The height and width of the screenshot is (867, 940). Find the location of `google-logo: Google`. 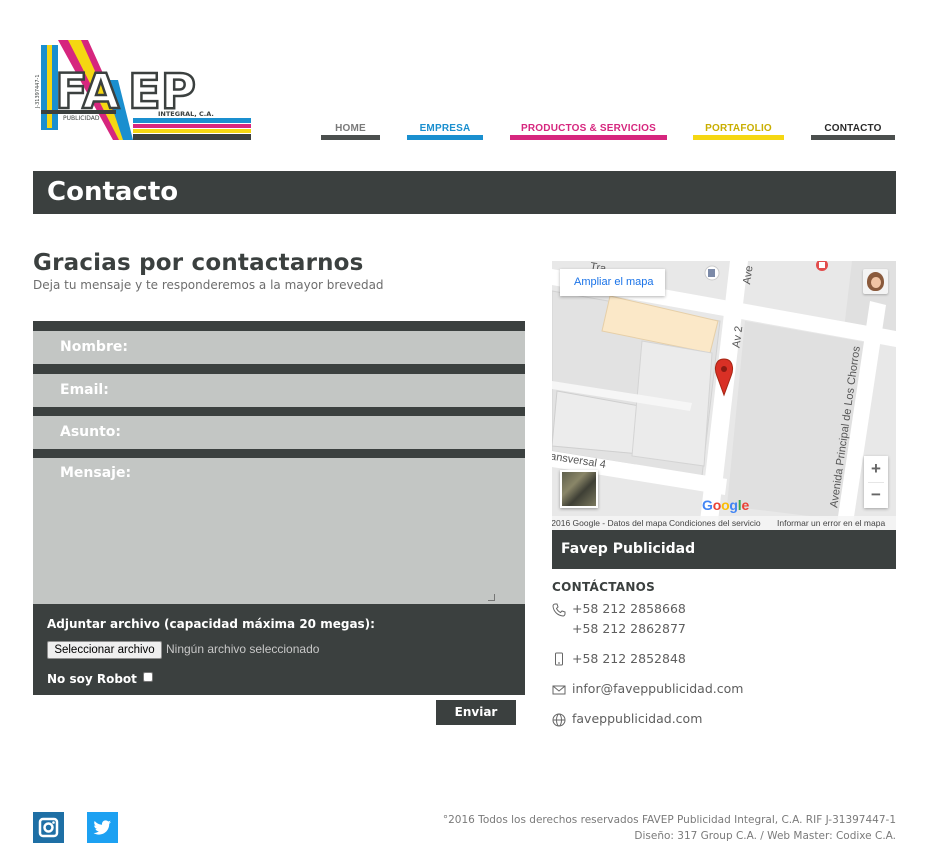

google-logo: Google is located at coordinates (726, 505).